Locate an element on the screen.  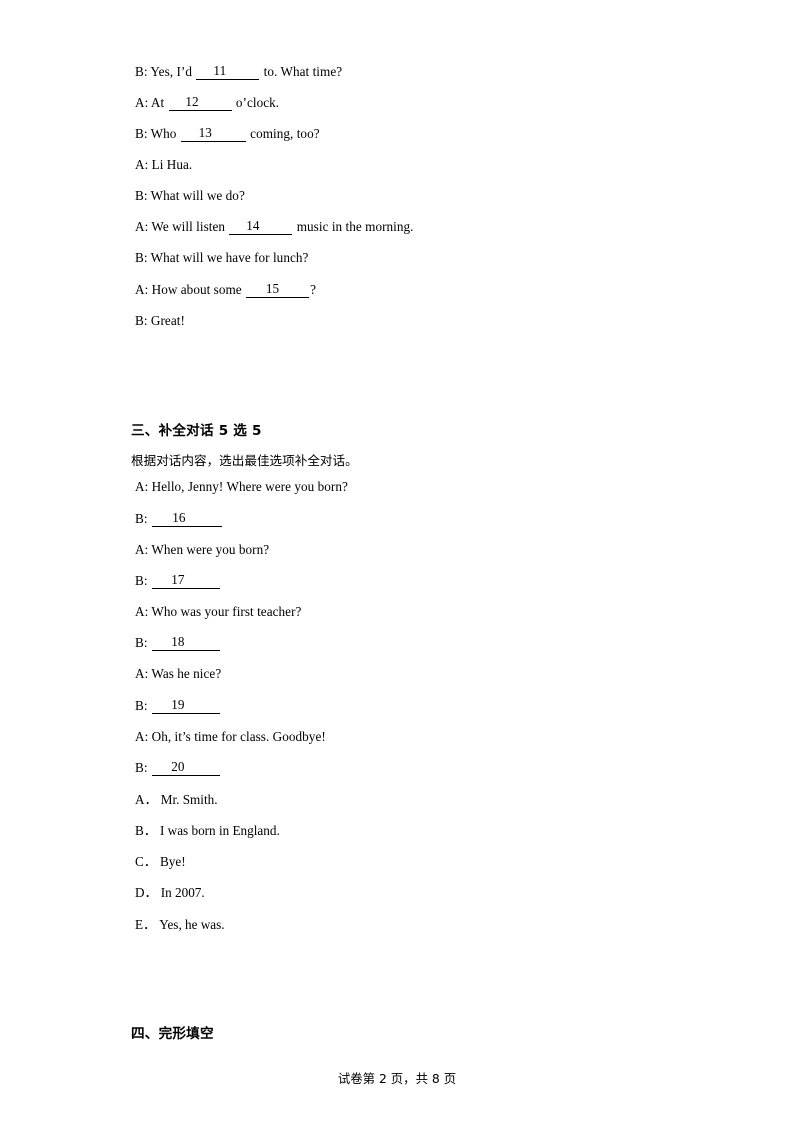
blank-number: 14 is located at coordinates (253, 225).